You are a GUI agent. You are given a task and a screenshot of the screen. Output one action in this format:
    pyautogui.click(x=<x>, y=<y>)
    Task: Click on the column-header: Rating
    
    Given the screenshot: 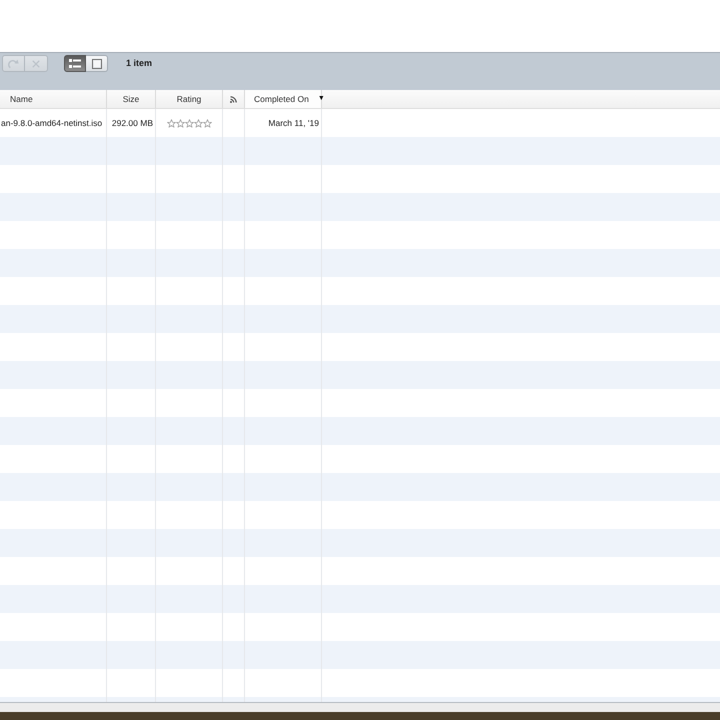 What is the action you would take?
    pyautogui.click(x=189, y=99)
    